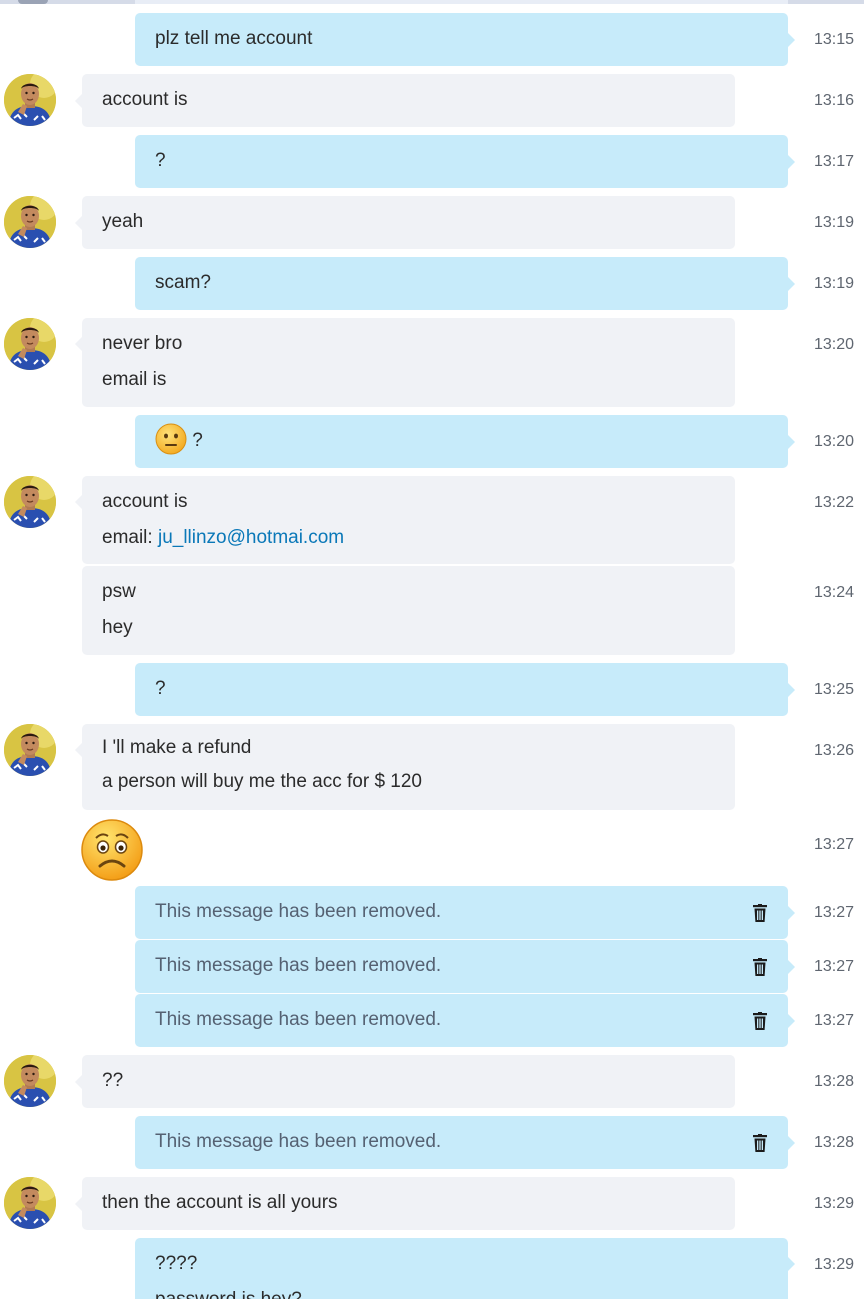  What do you see at coordinates (33, 2) in the screenshot?
I see `partial-avatar` at bounding box center [33, 2].